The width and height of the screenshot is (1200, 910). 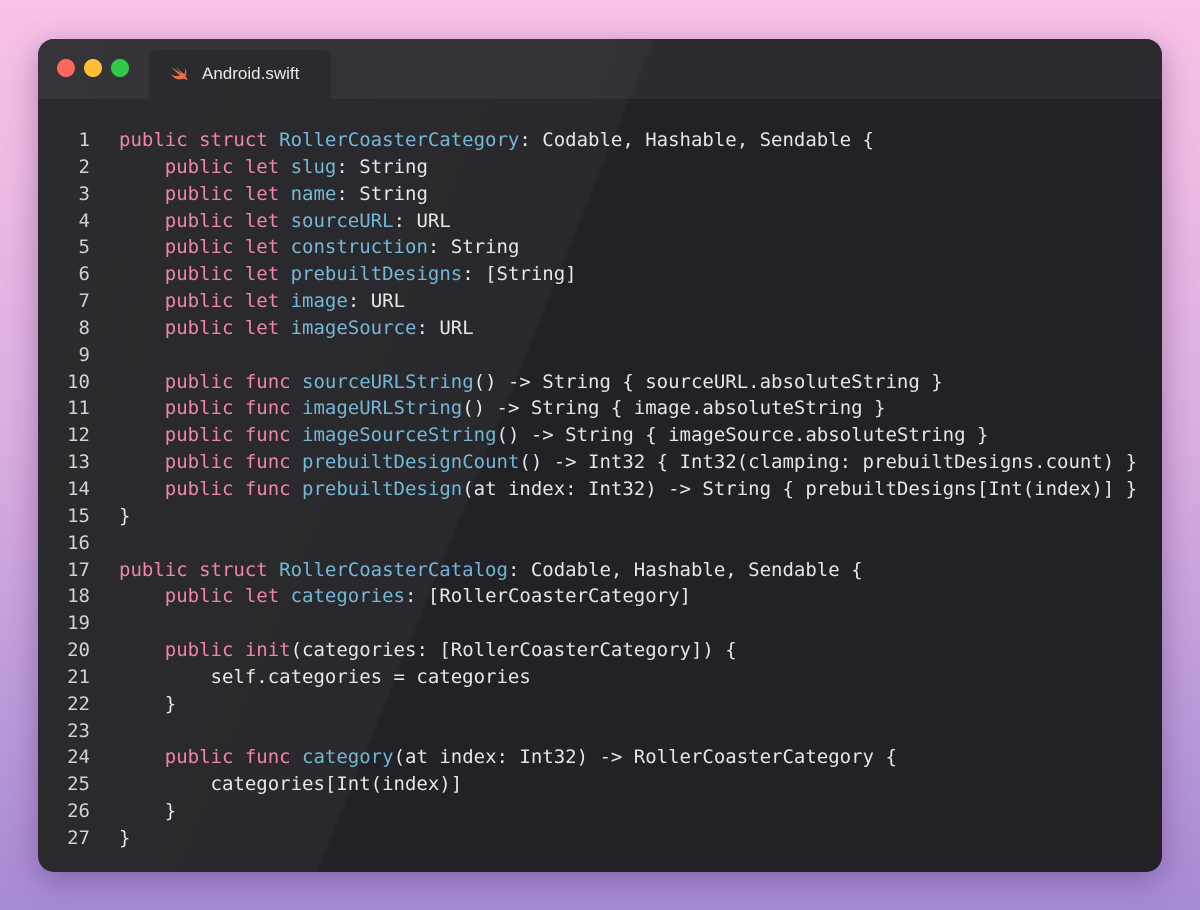 What do you see at coordinates (411, 462) in the screenshot?
I see `identifier-token: prebuiltDesignCount` at bounding box center [411, 462].